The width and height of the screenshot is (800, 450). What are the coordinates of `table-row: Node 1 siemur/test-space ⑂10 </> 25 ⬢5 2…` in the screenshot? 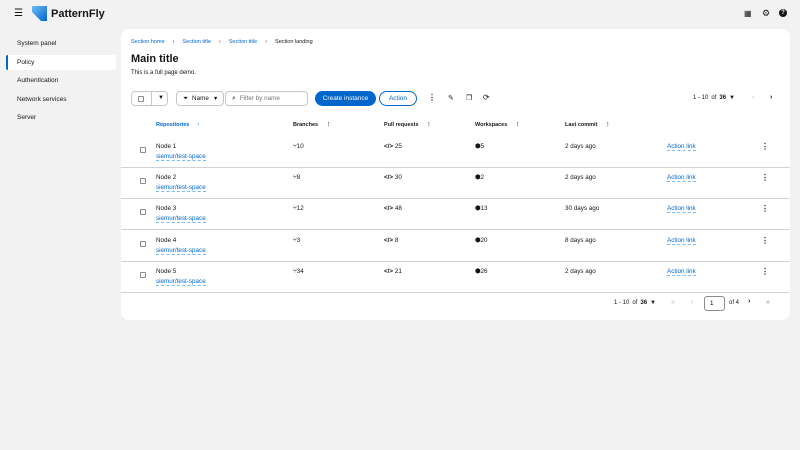 It's located at (455, 152).